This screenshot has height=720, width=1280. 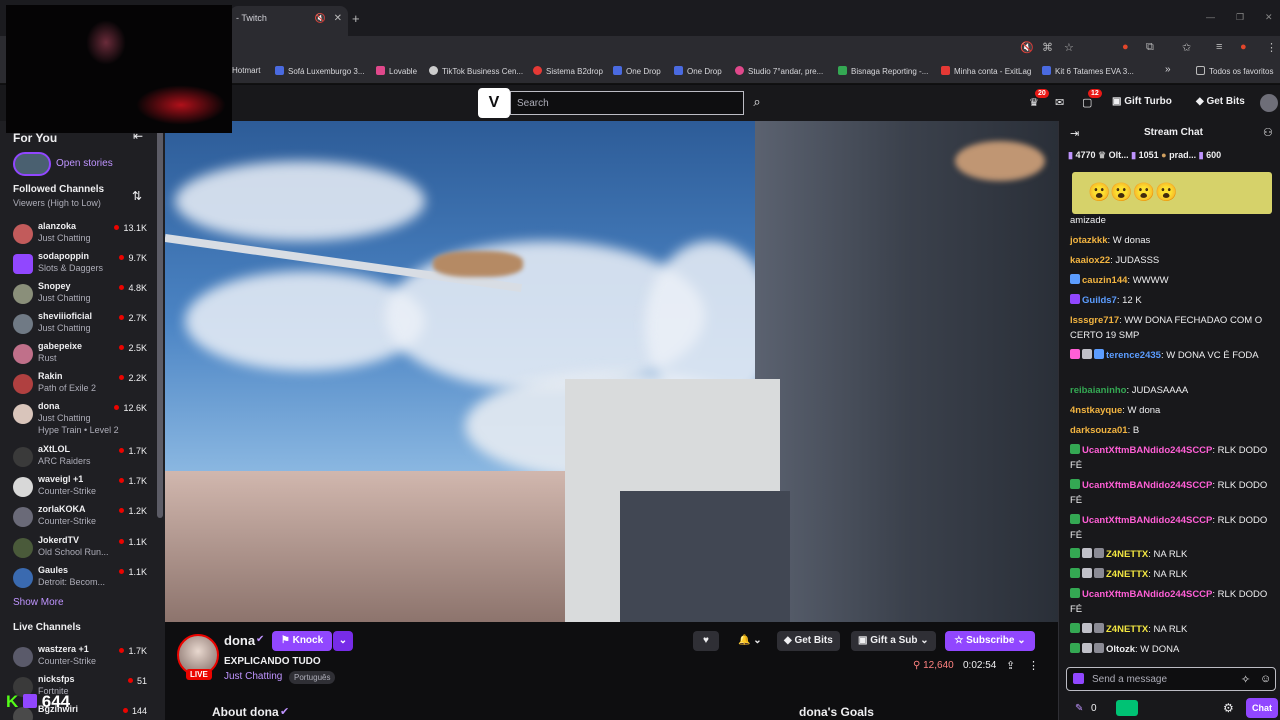 What do you see at coordinates (1186, 47) in the screenshot?
I see `favorites-icon: ✩` at bounding box center [1186, 47].